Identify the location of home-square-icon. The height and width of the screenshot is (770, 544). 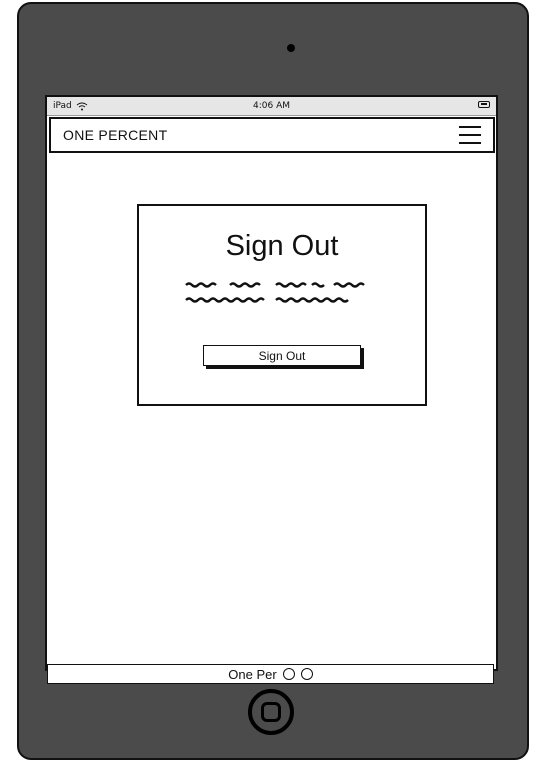
(271, 712).